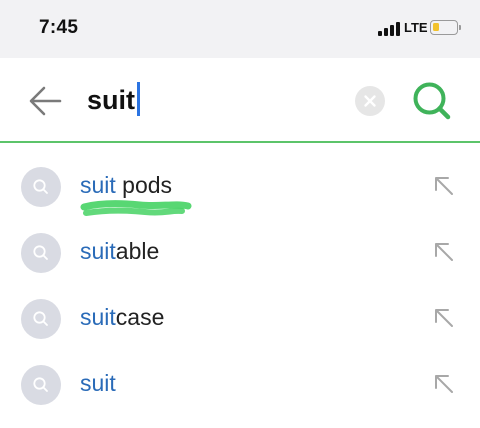 The image size is (480, 428). I want to click on clear-search-button, so click(370, 101).